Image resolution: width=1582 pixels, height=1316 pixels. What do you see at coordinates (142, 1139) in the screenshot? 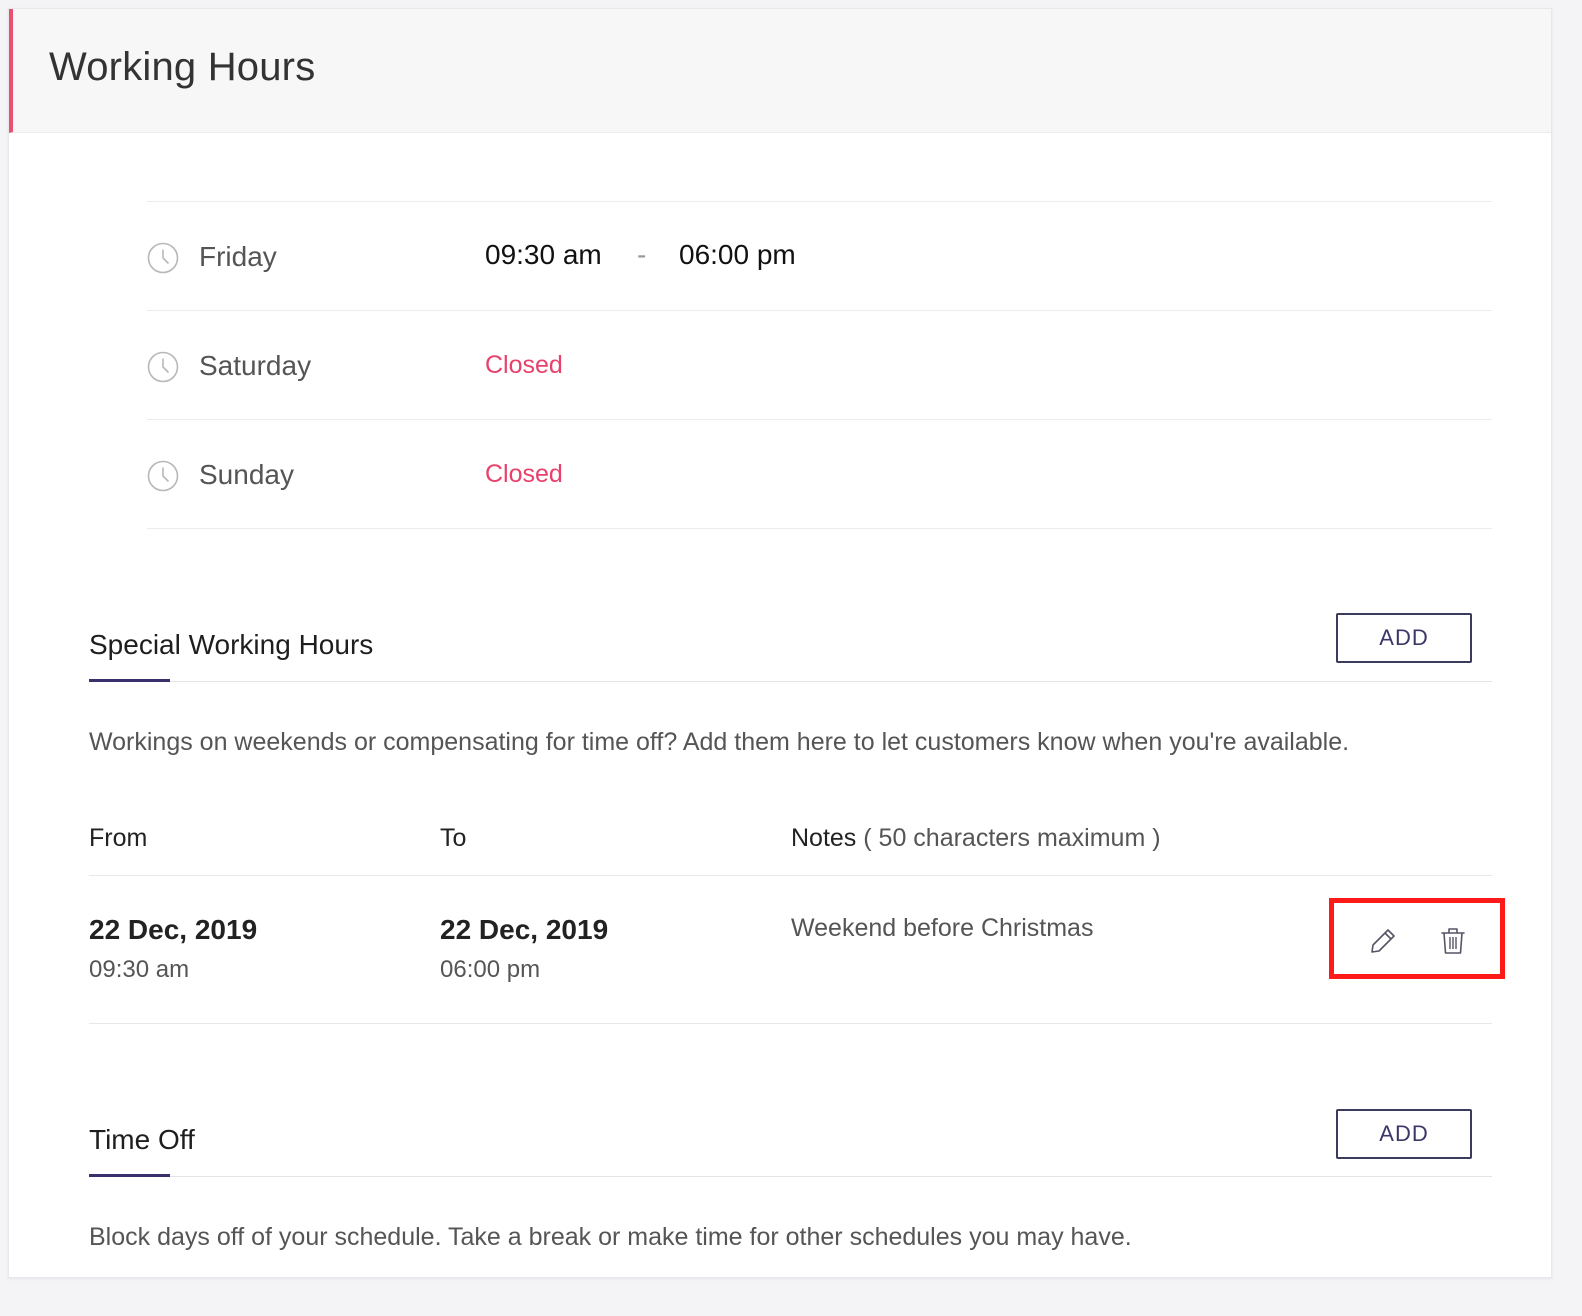
I see `time-off-title: Time Off` at bounding box center [142, 1139].